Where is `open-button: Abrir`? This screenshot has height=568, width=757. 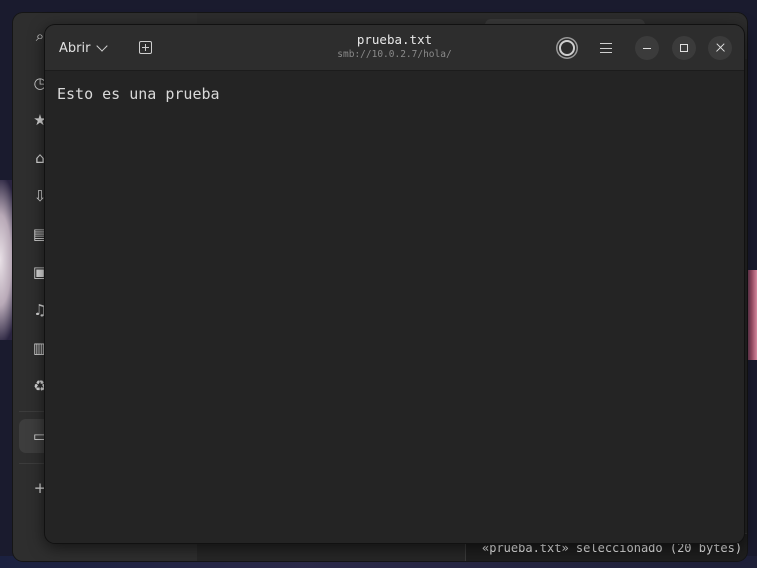
open-button: Abrir is located at coordinates (82, 48).